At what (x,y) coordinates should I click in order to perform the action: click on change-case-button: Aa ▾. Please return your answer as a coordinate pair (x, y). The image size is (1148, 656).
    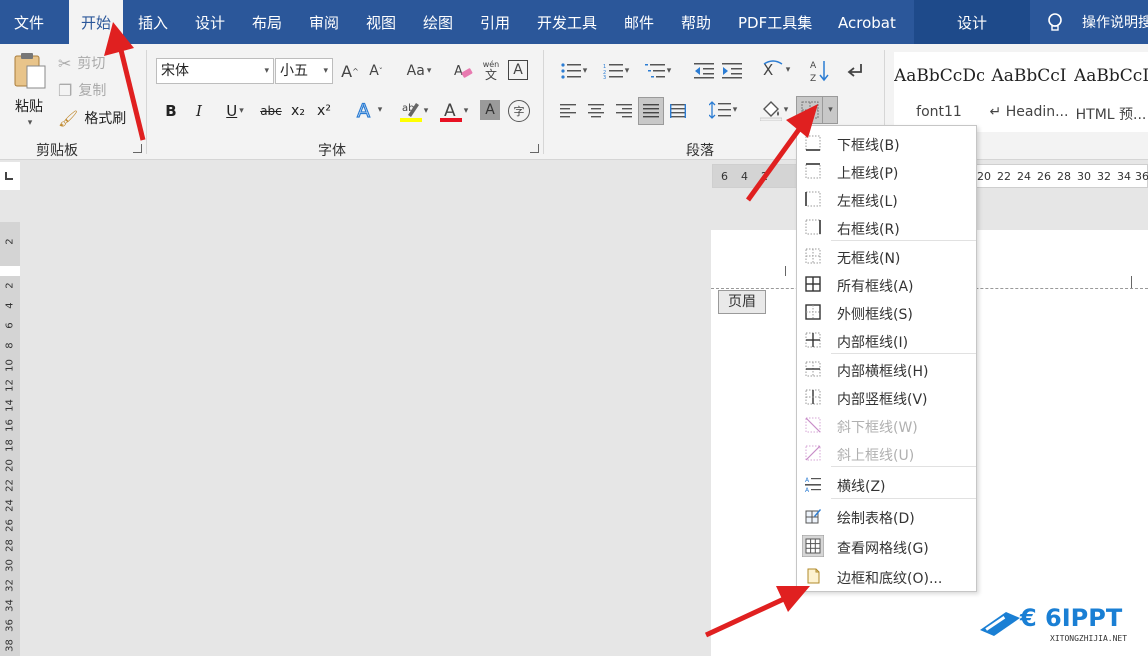
    Looking at the image, I should click on (419, 71).